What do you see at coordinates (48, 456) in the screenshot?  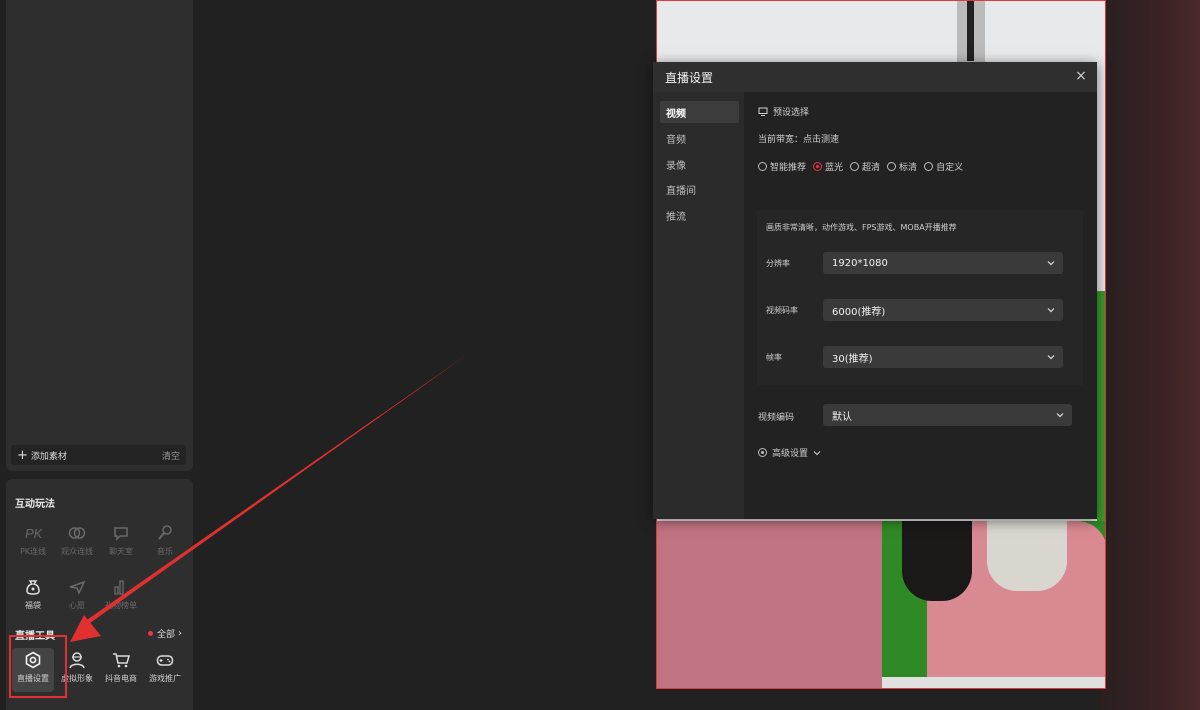 I see `add-material-label: 添加素材` at bounding box center [48, 456].